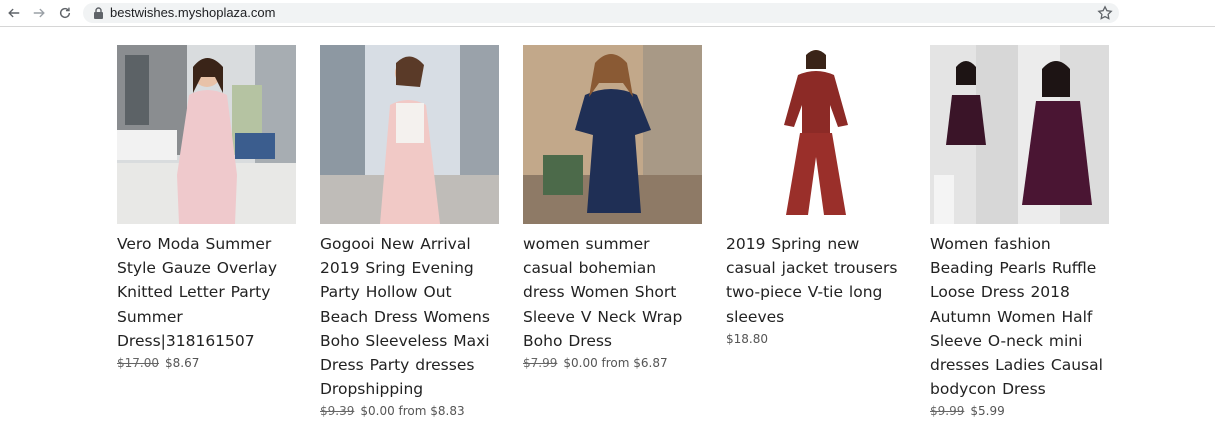  What do you see at coordinates (615, 363) in the screenshot?
I see `sale-price: $0.00 from $6.87` at bounding box center [615, 363].